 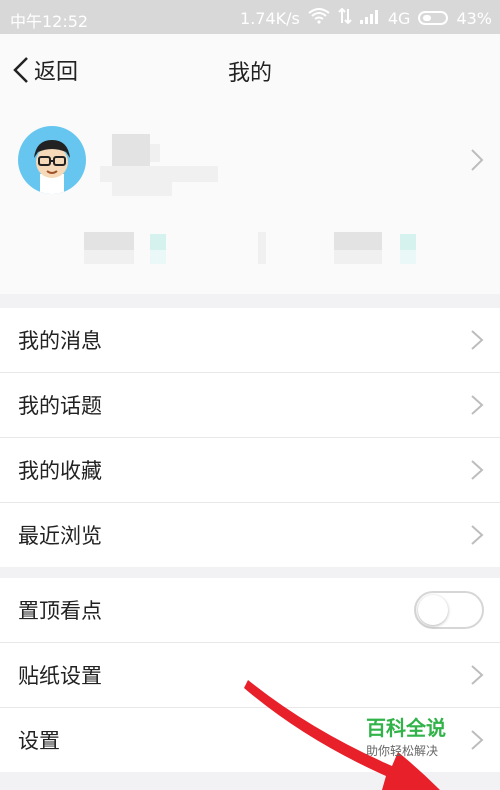 What do you see at coordinates (408, 257) in the screenshot?
I see `blurred-stat-mark-2b` at bounding box center [408, 257].